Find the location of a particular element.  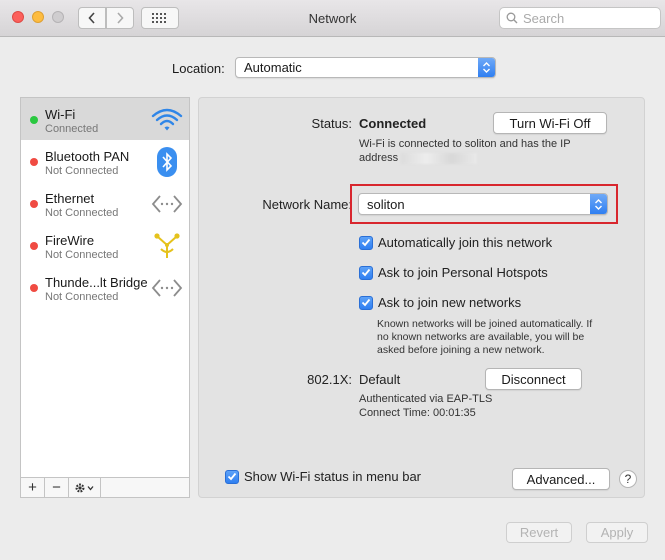

location-value: Automatic is located at coordinates (273, 67).